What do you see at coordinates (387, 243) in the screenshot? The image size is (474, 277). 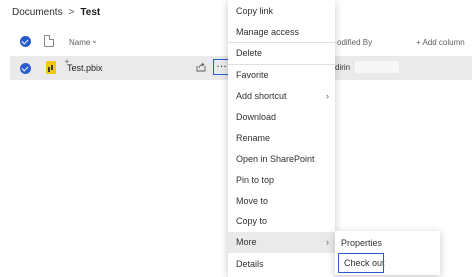 I see `submenu-item-properties: Properties` at bounding box center [387, 243].